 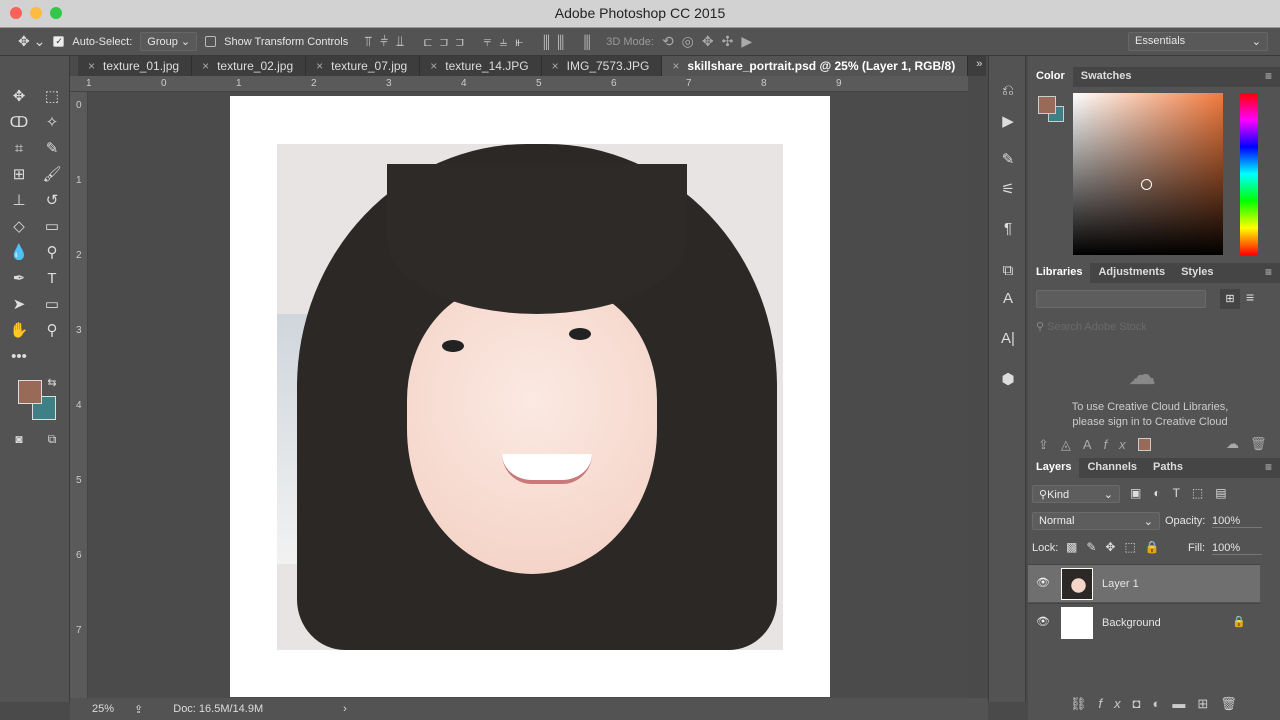 What do you see at coordinates (169, 41) in the screenshot?
I see `auto-select-dropdown: Group ⌄` at bounding box center [169, 41].